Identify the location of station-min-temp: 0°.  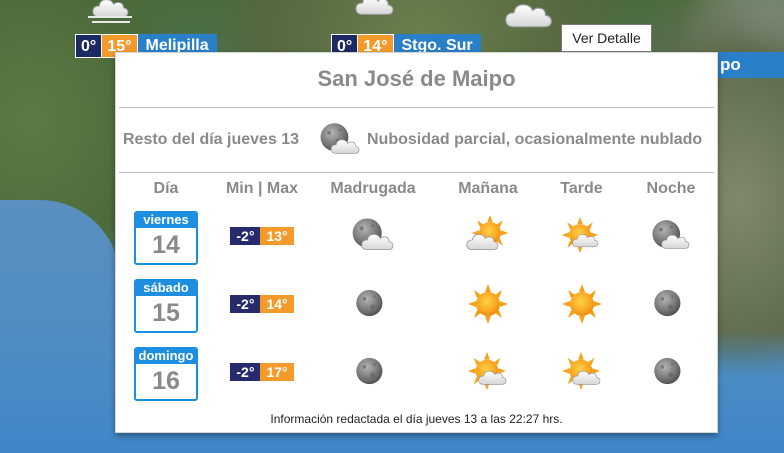
(89, 46).